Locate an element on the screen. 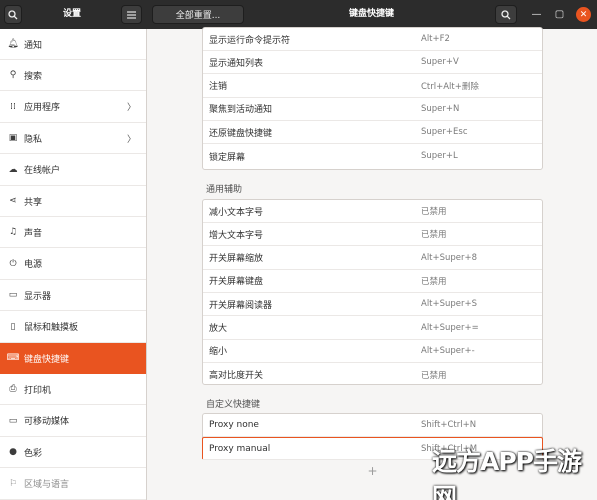 The height and width of the screenshot is (500, 597). shortcut-name: 开关屏幕阅读器 is located at coordinates (241, 305).